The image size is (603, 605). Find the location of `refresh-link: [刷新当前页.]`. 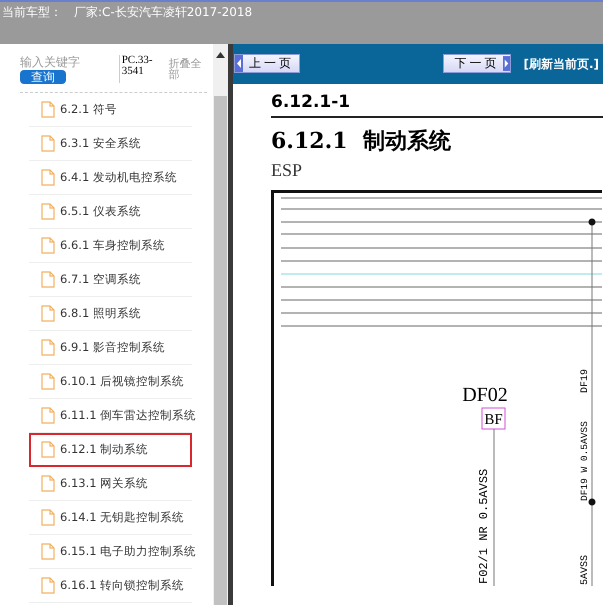

refresh-link: [刷新当前页.] is located at coordinates (561, 64).